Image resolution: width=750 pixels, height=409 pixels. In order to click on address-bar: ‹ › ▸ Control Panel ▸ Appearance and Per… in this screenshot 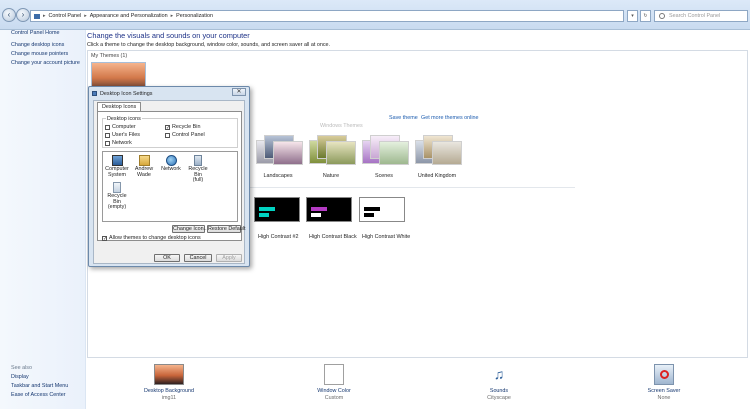, I will do `click(375, 15)`.